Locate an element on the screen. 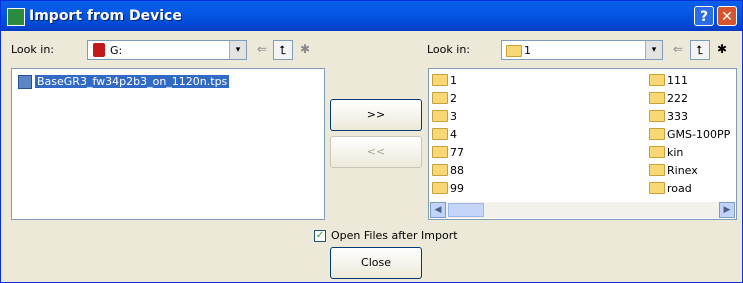  folder-name: 3 is located at coordinates (453, 116).